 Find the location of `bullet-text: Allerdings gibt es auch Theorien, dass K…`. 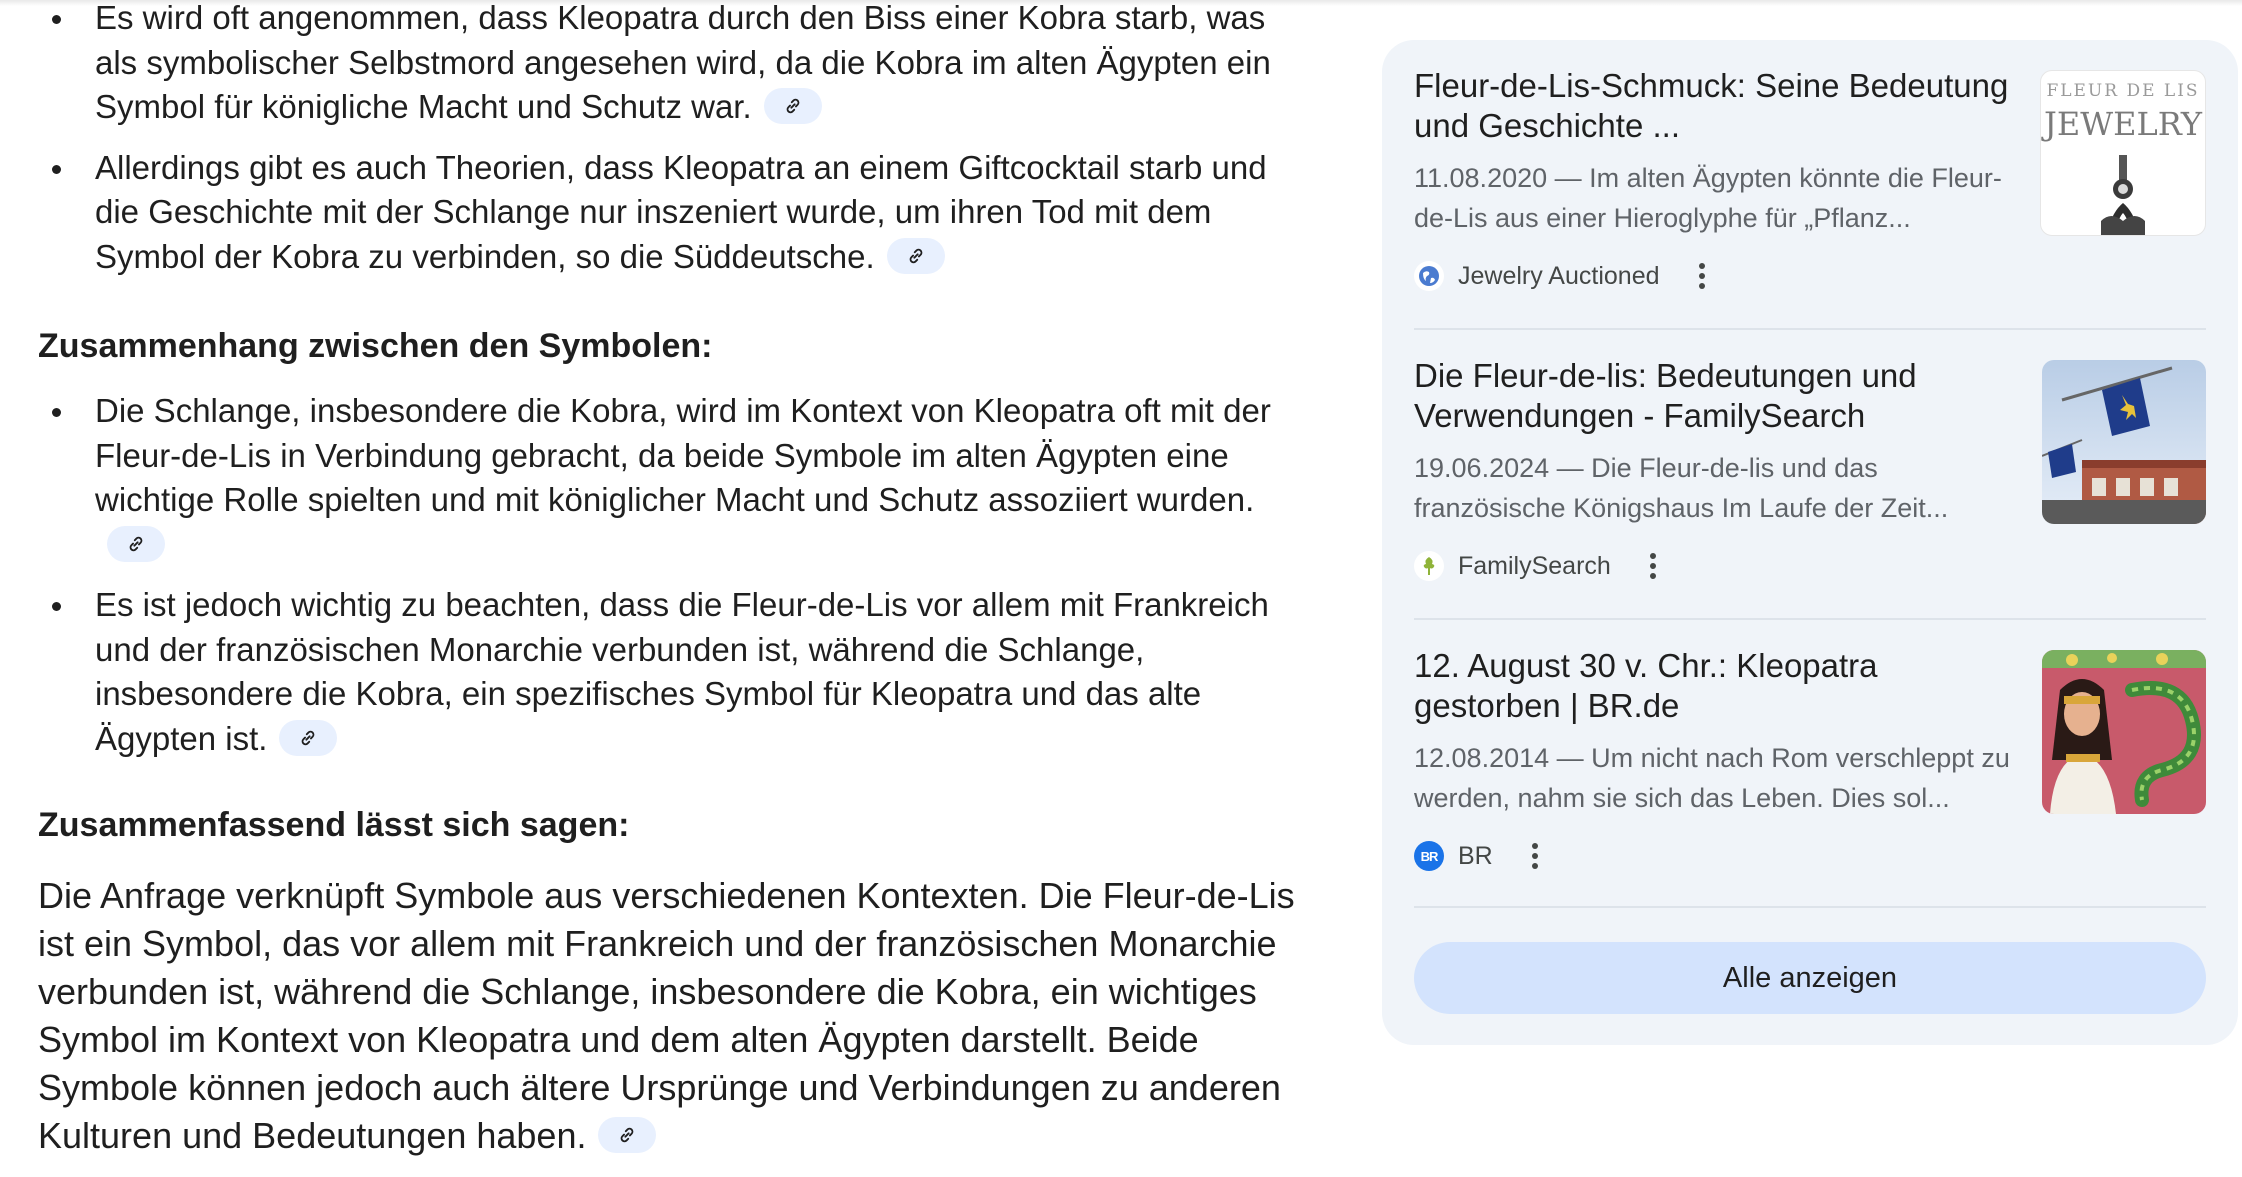

bullet-text: Allerdings gibt es auch Theorien, dass K… is located at coordinates (681, 211).